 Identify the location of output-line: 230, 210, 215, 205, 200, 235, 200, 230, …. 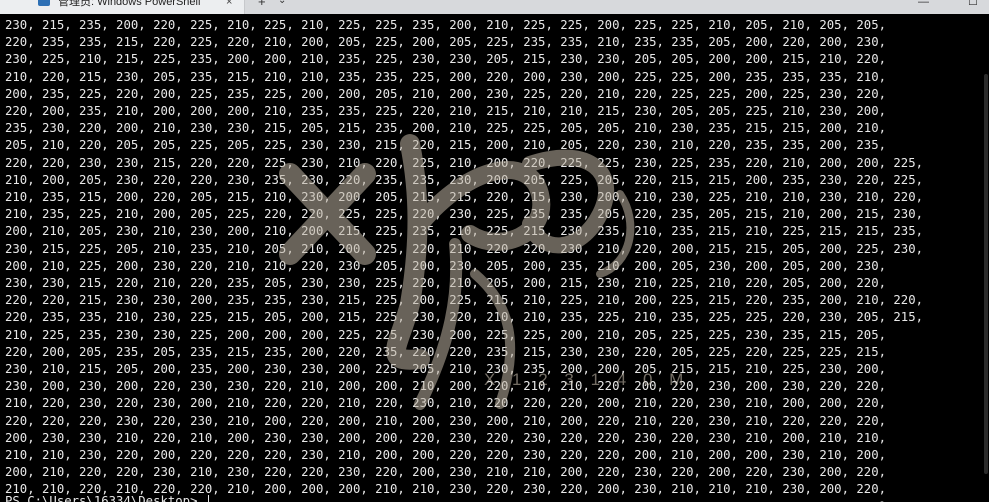
(445, 369).